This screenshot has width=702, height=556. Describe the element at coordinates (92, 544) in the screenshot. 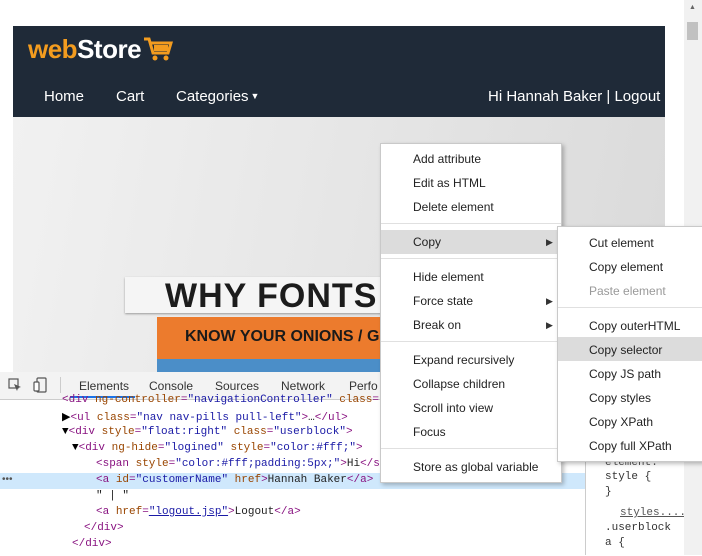

I see `dom-line-10: </div>` at that location.